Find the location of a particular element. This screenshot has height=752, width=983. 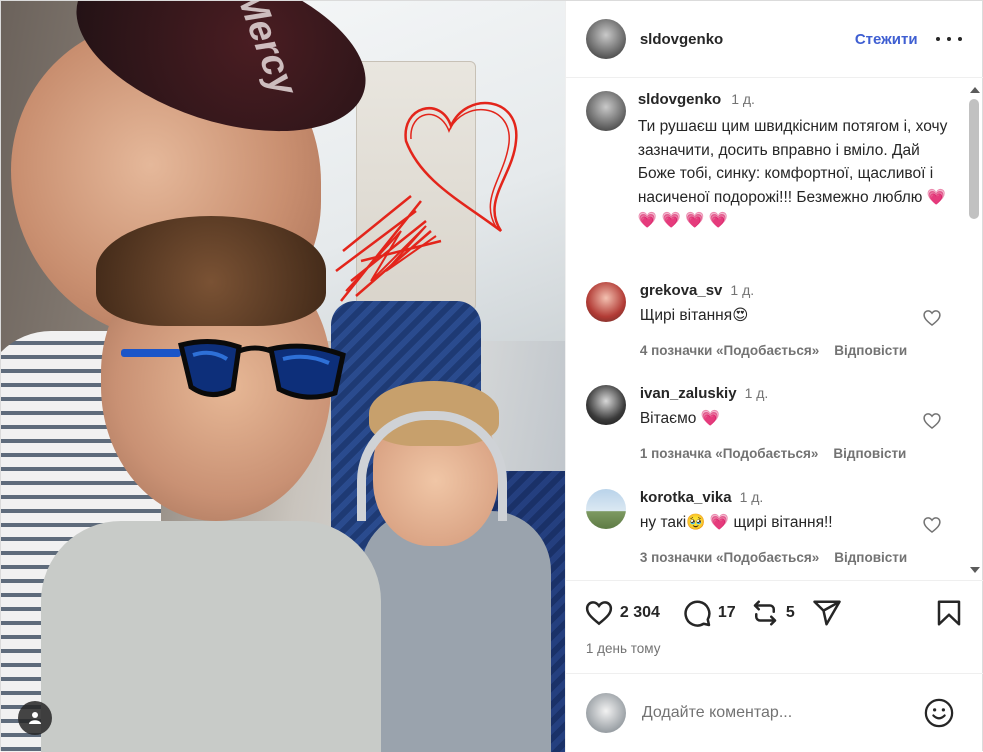

share-action is located at coordinates (827, 613).